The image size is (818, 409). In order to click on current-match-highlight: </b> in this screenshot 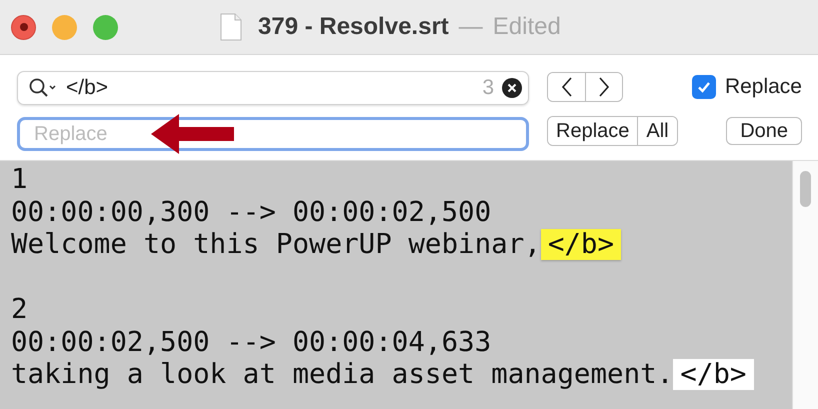, I will do `click(581, 244)`.